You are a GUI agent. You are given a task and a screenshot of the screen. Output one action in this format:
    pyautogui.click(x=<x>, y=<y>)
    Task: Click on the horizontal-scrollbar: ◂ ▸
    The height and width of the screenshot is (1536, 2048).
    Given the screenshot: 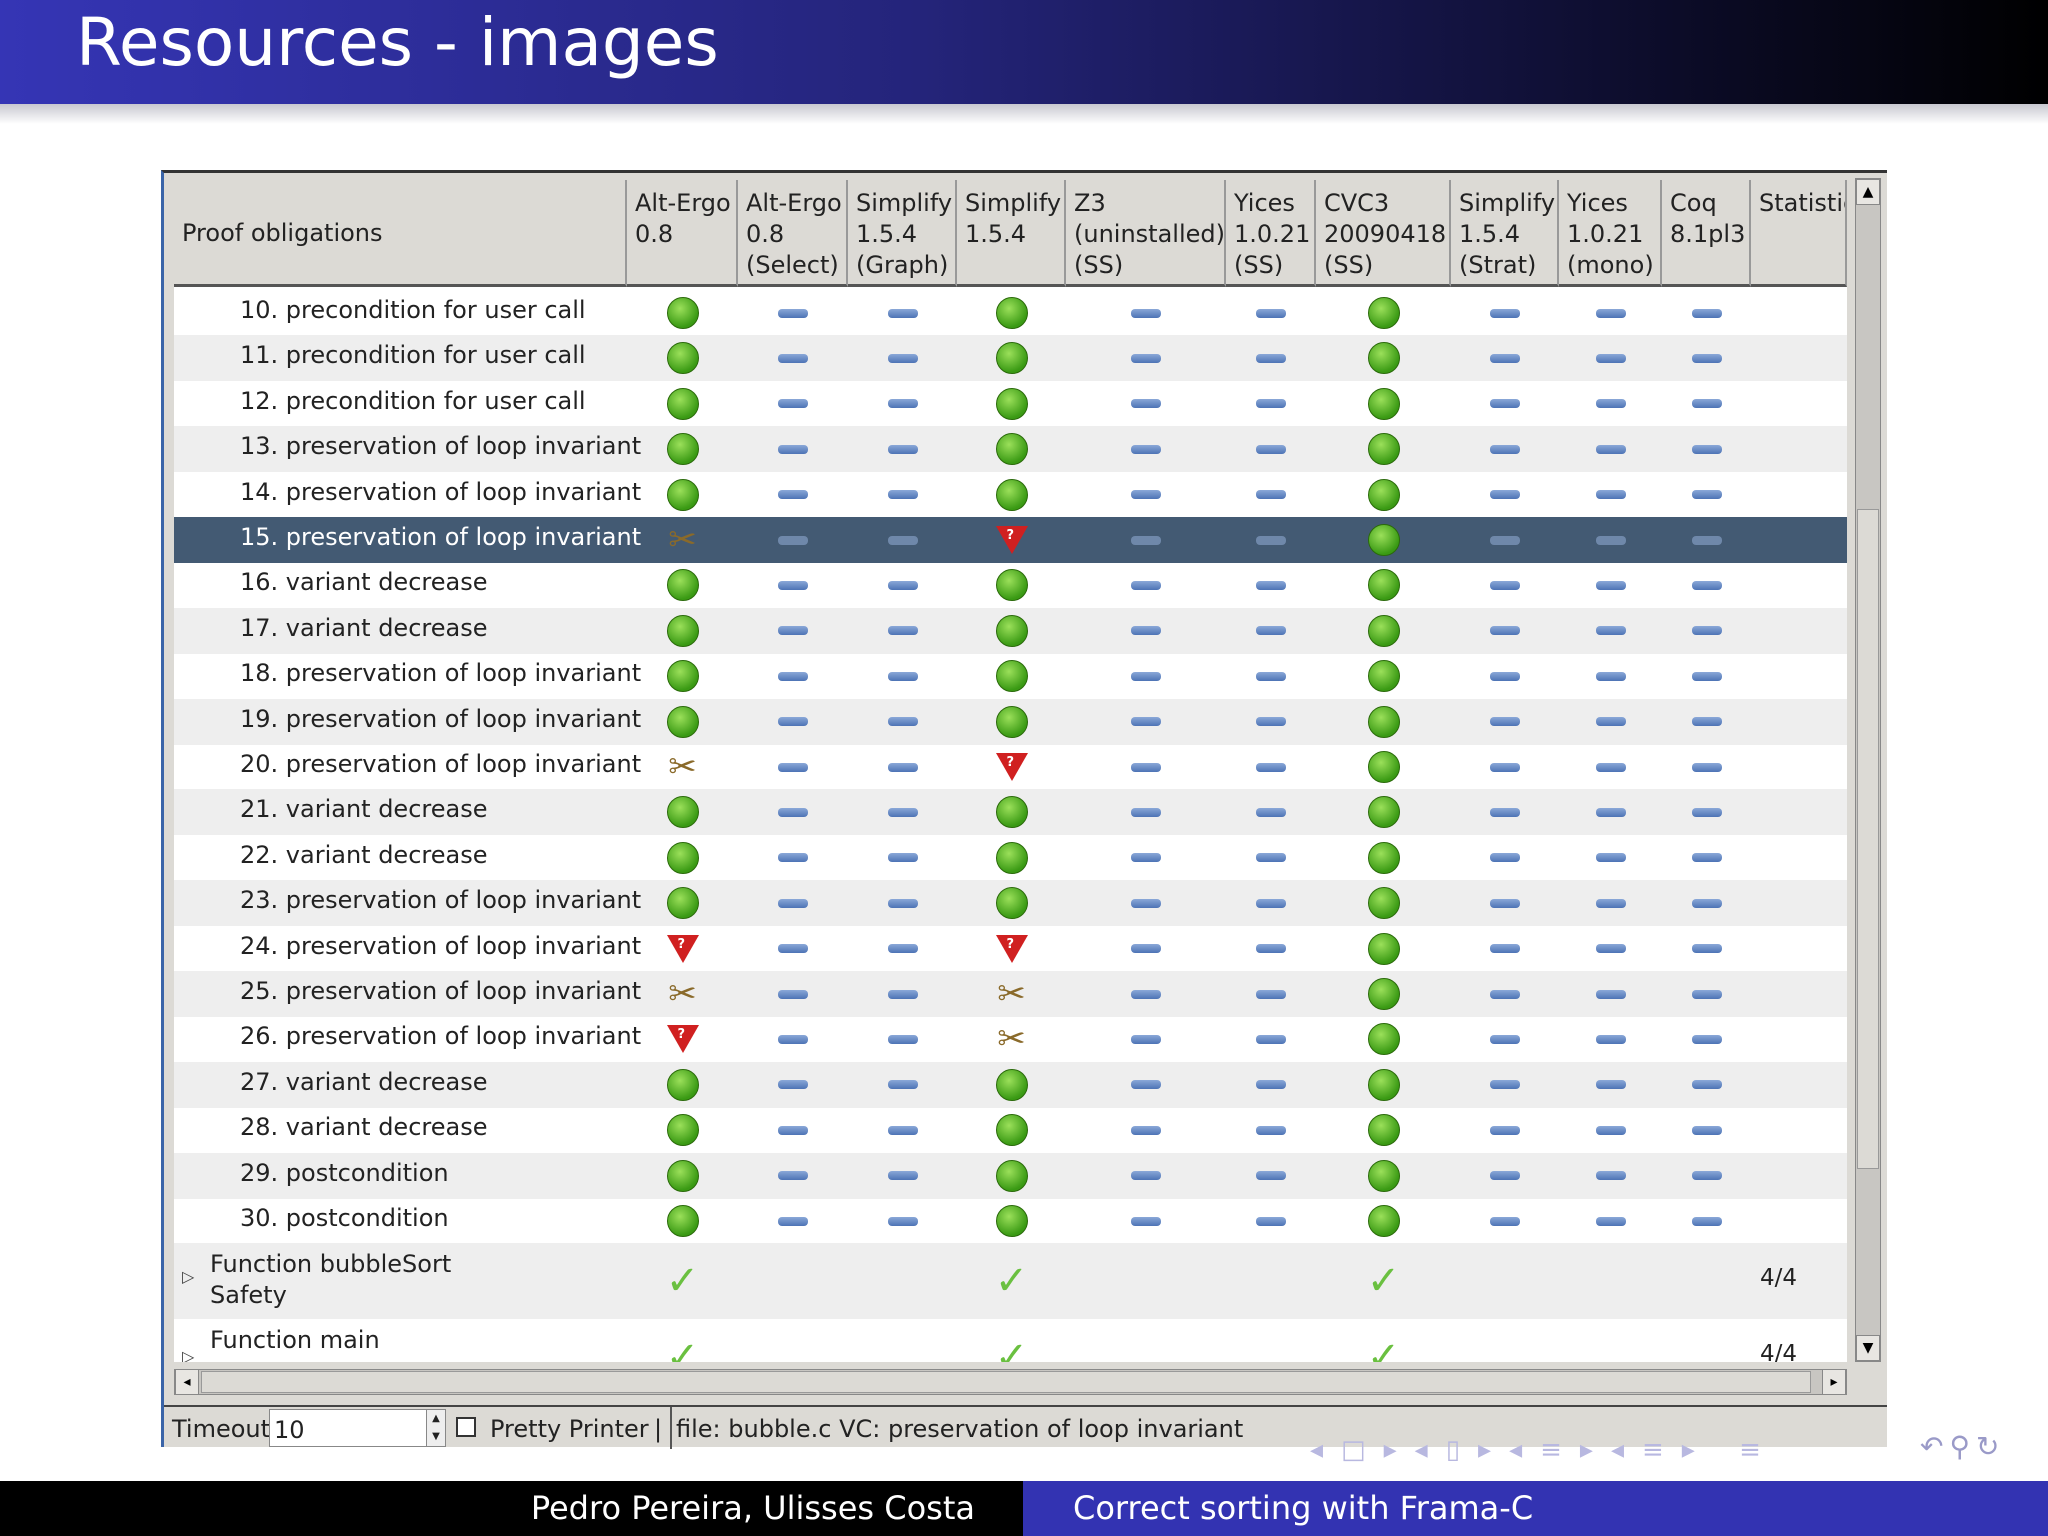 What is the action you would take?
    pyautogui.click(x=1010, y=1382)
    